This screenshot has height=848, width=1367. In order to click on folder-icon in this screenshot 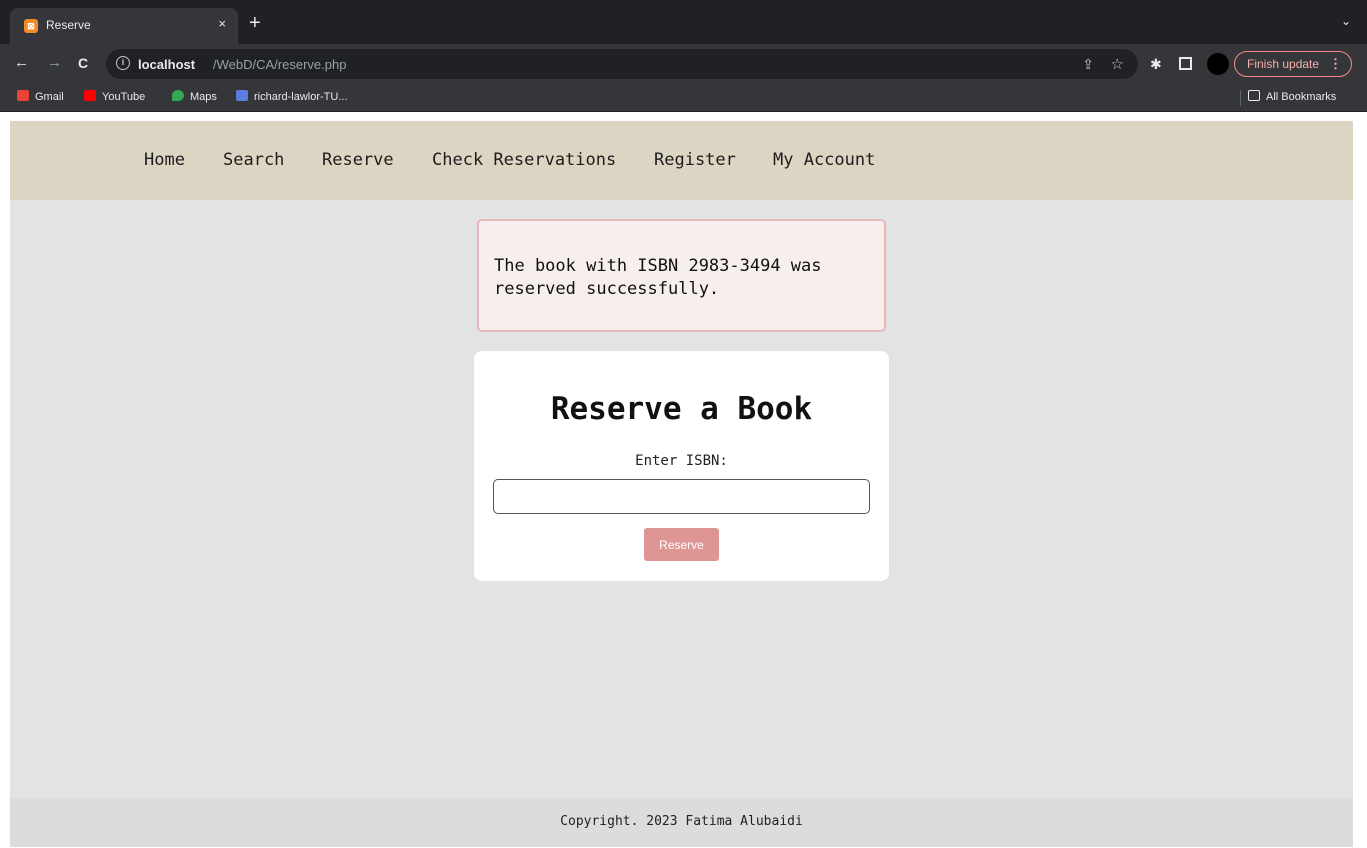, I will do `click(1254, 95)`.